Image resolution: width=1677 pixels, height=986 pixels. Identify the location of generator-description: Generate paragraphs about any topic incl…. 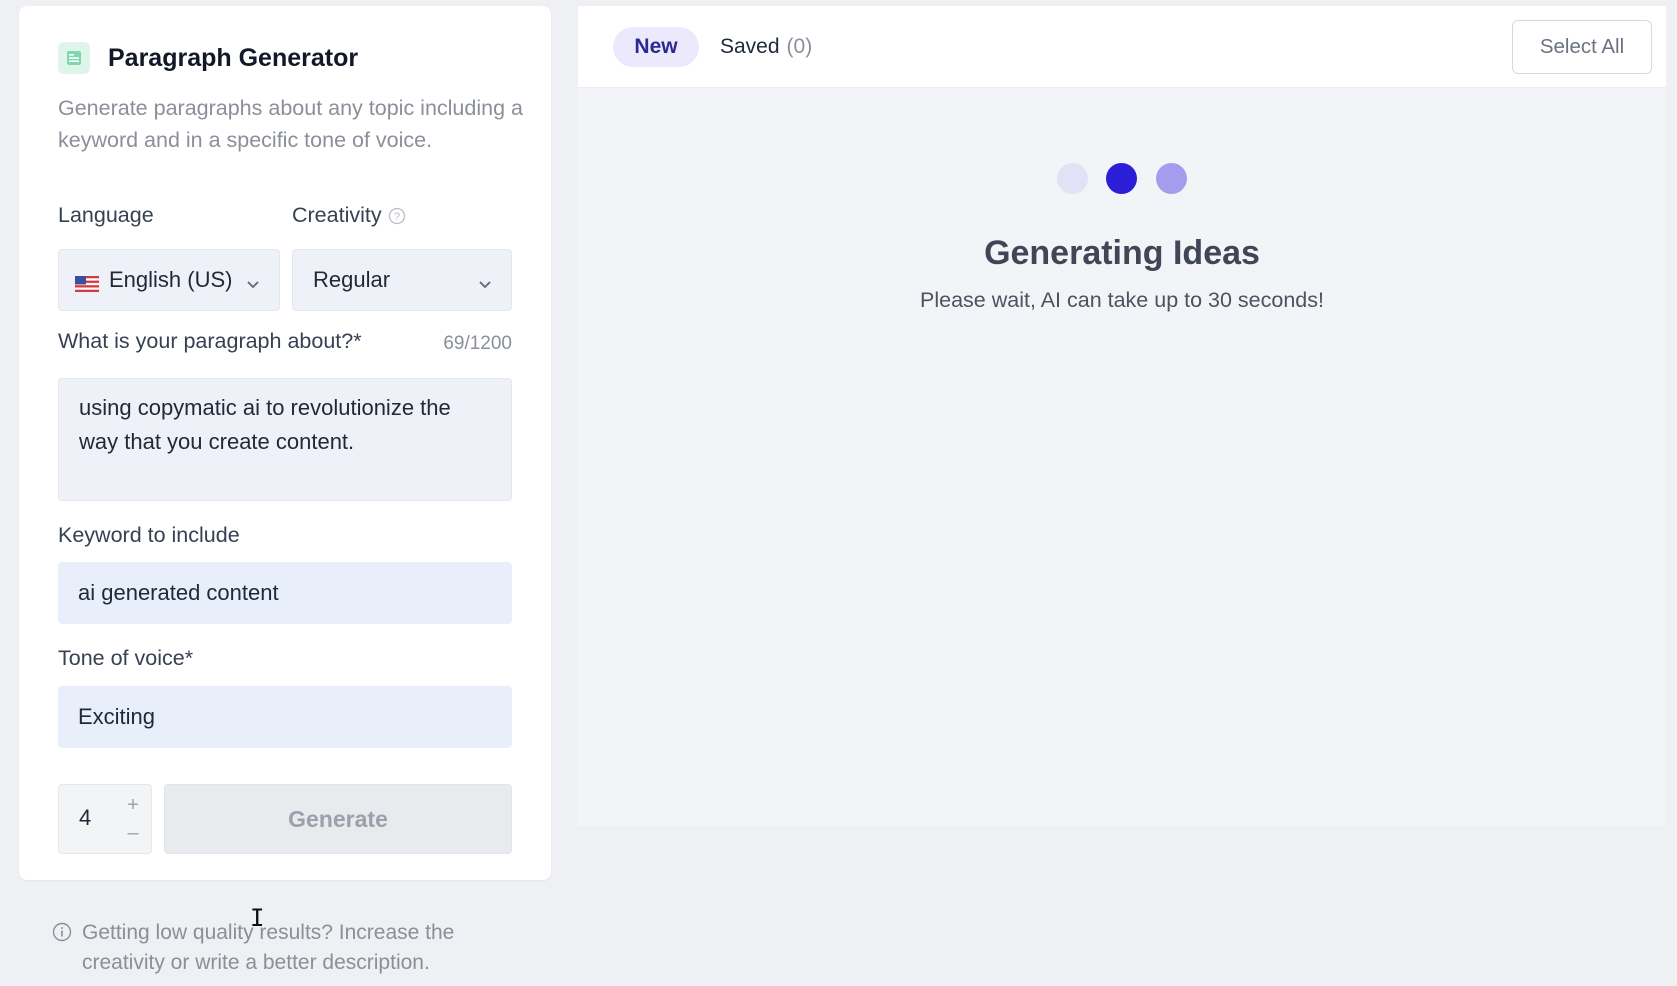
(290, 124).